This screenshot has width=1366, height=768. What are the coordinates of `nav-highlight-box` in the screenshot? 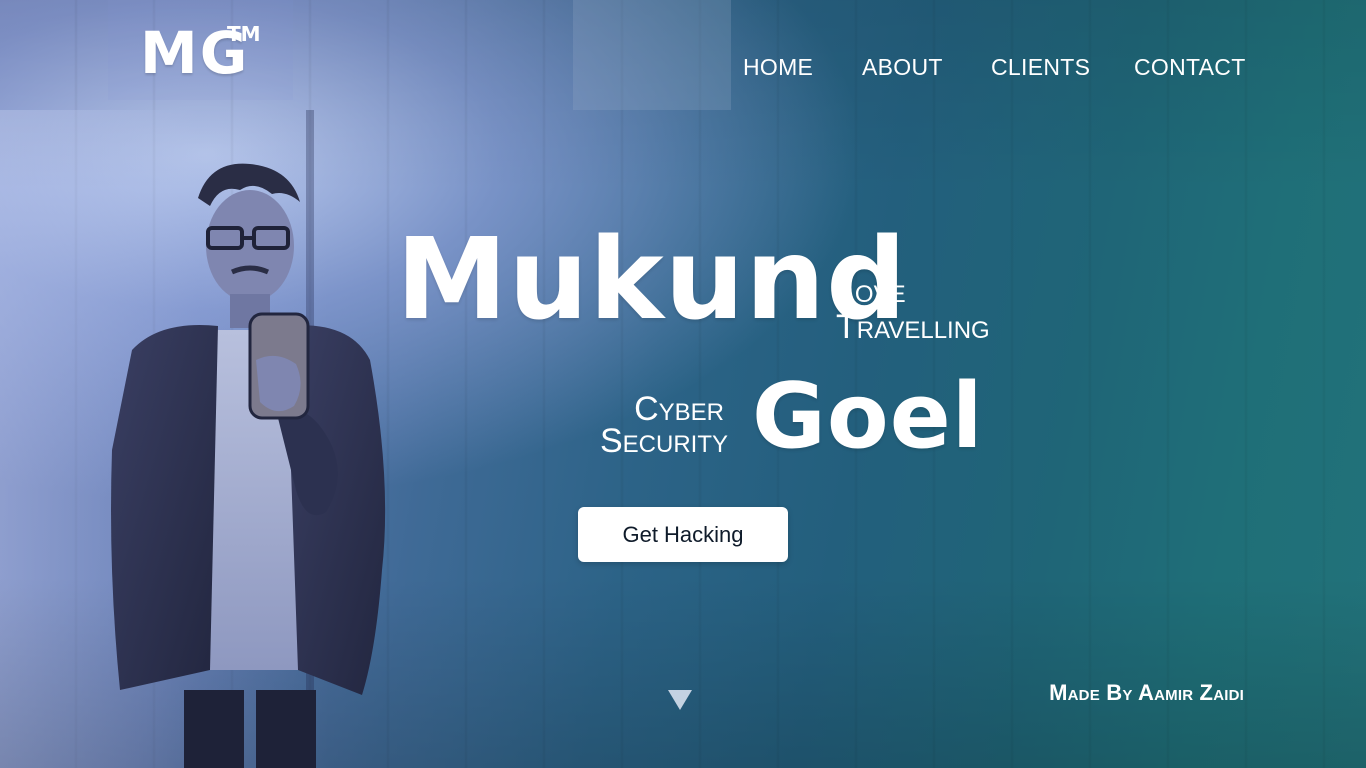 It's located at (652, 55).